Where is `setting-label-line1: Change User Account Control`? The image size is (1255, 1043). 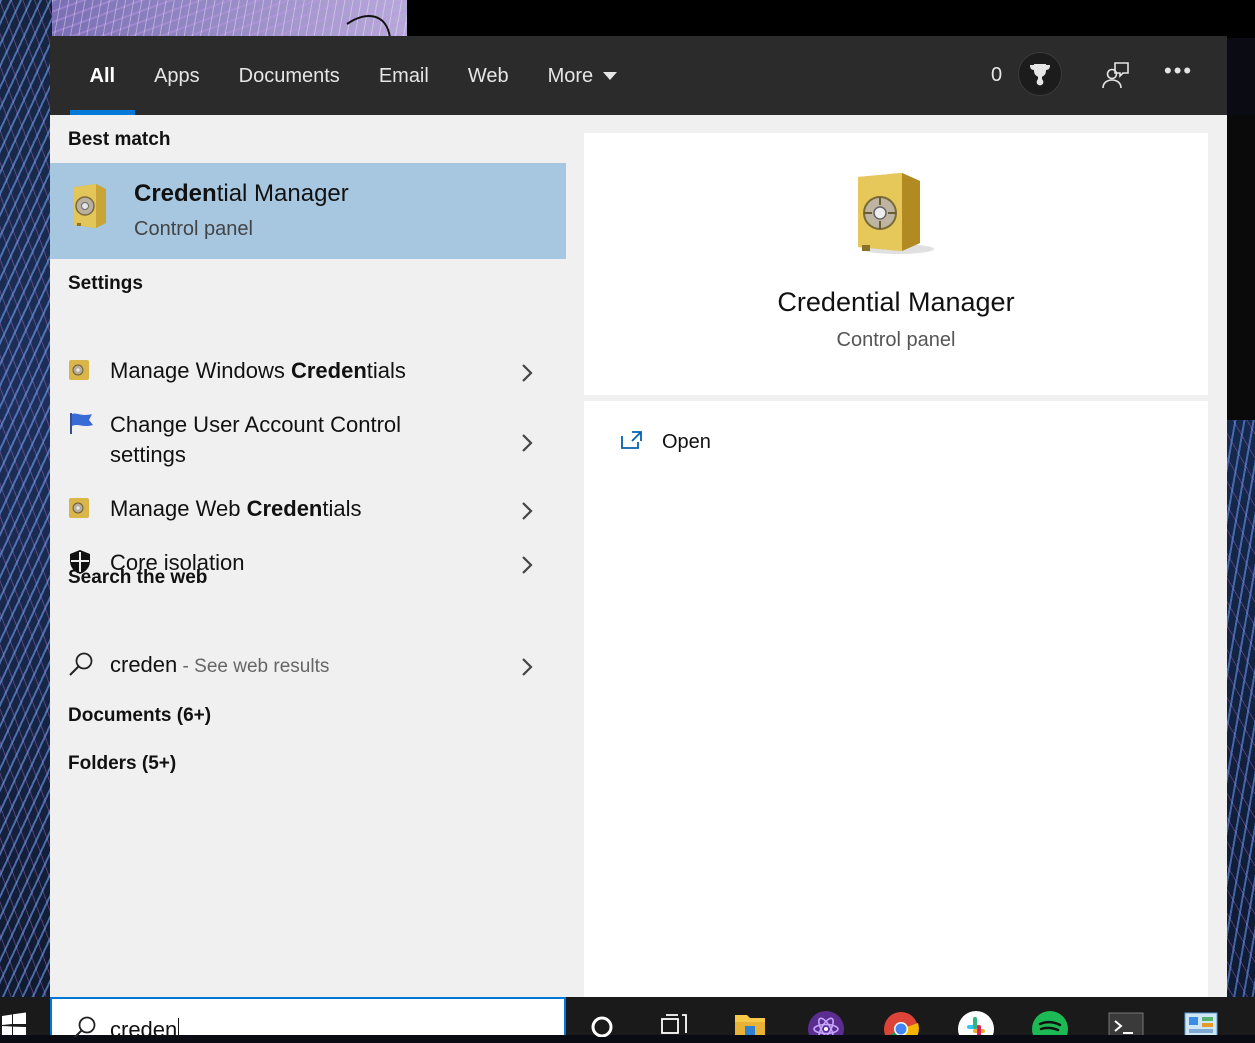
setting-label-line1: Change User Account Control is located at coordinates (256, 424).